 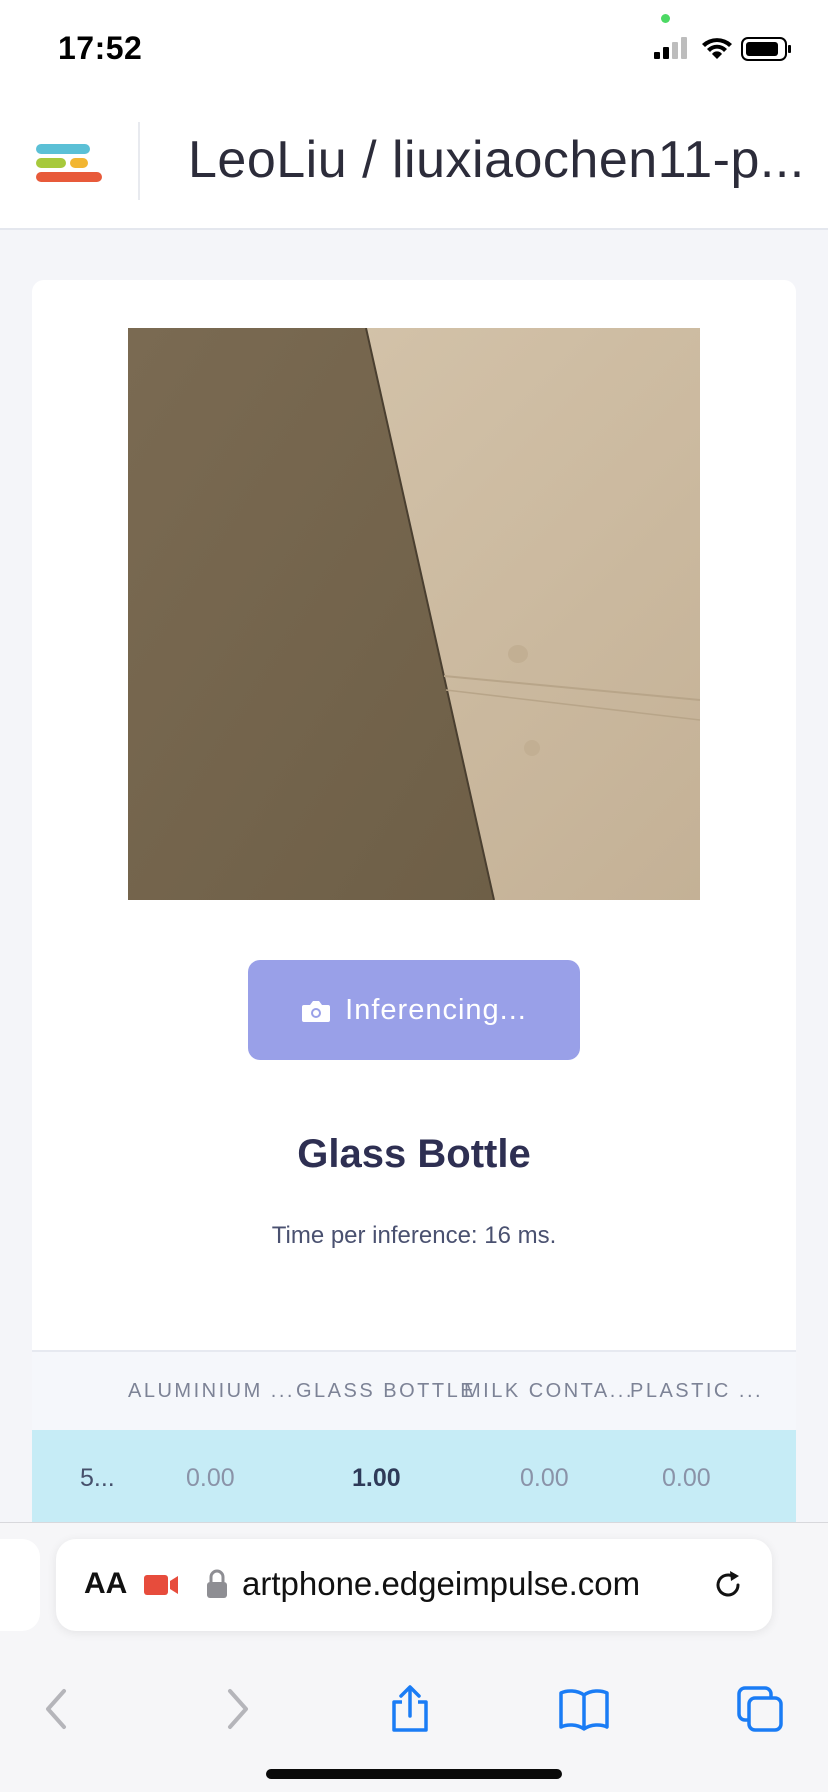 What do you see at coordinates (414, 1154) in the screenshot?
I see `classification-result: Glass Bottle` at bounding box center [414, 1154].